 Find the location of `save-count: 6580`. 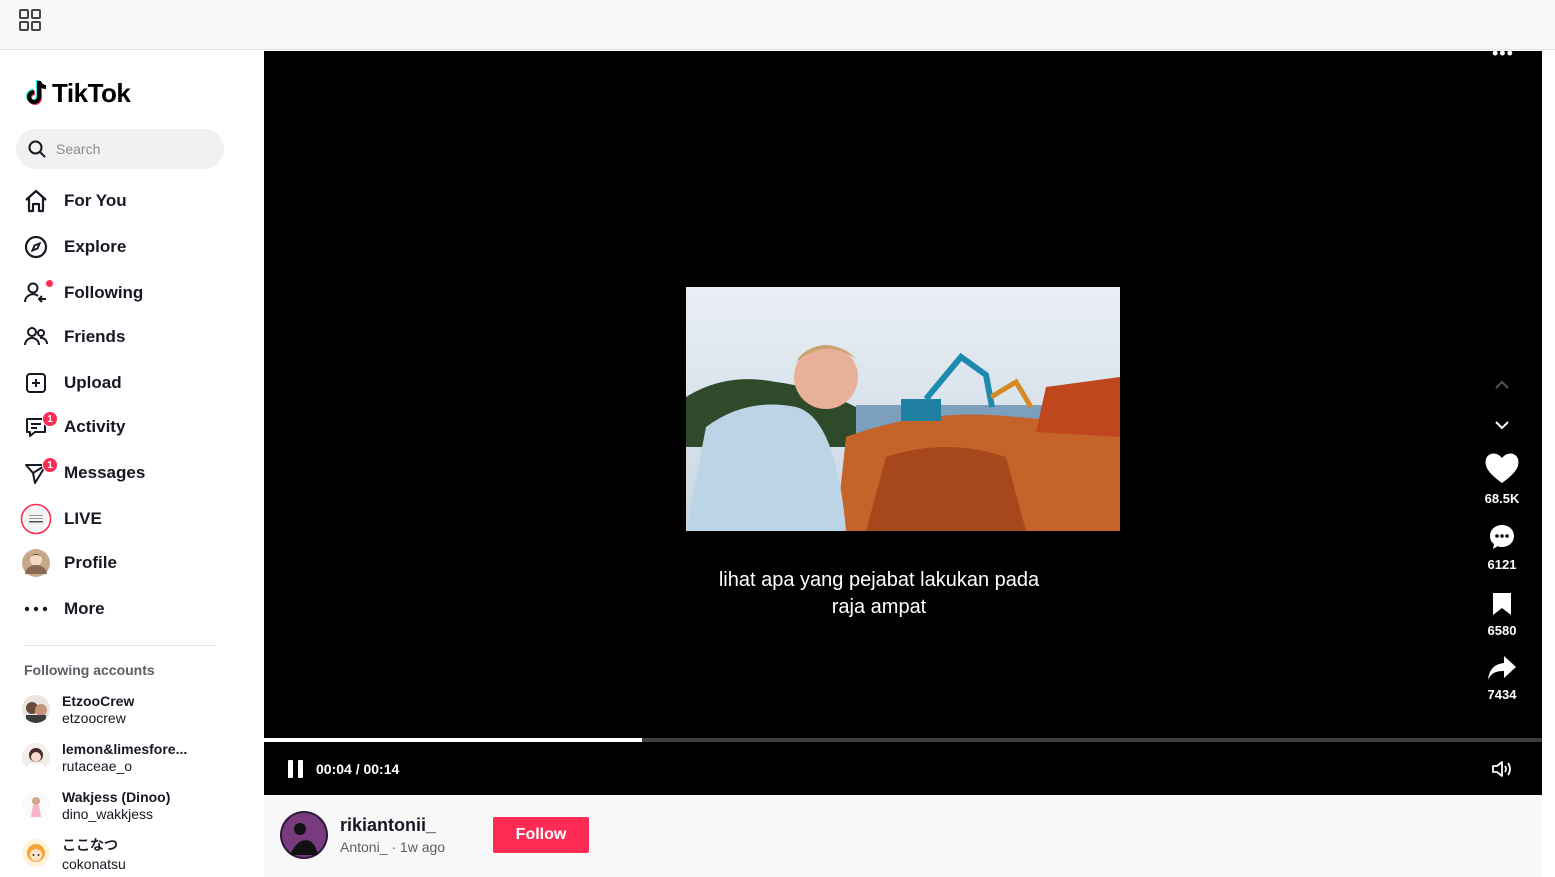

save-count: 6580 is located at coordinates (1502, 630).